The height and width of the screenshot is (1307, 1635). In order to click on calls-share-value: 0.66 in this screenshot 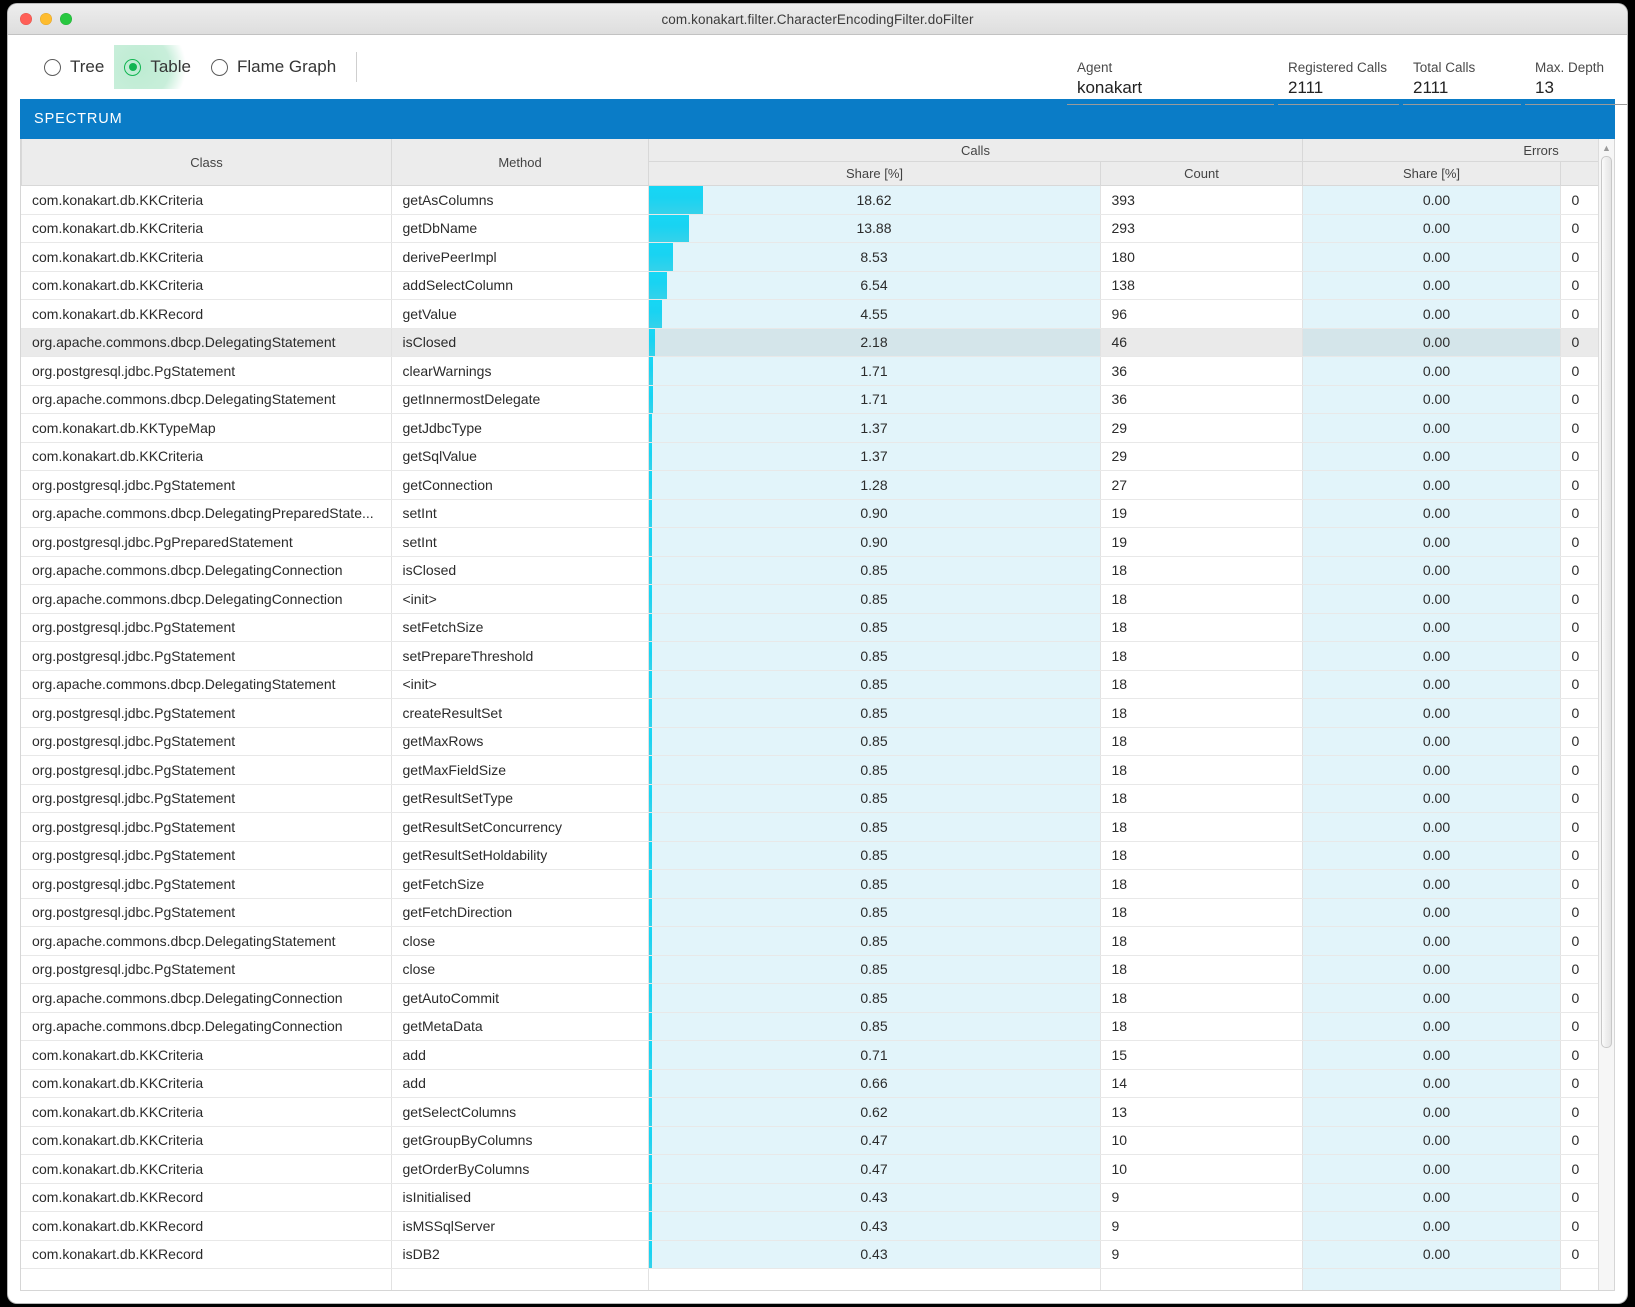, I will do `click(874, 1083)`.